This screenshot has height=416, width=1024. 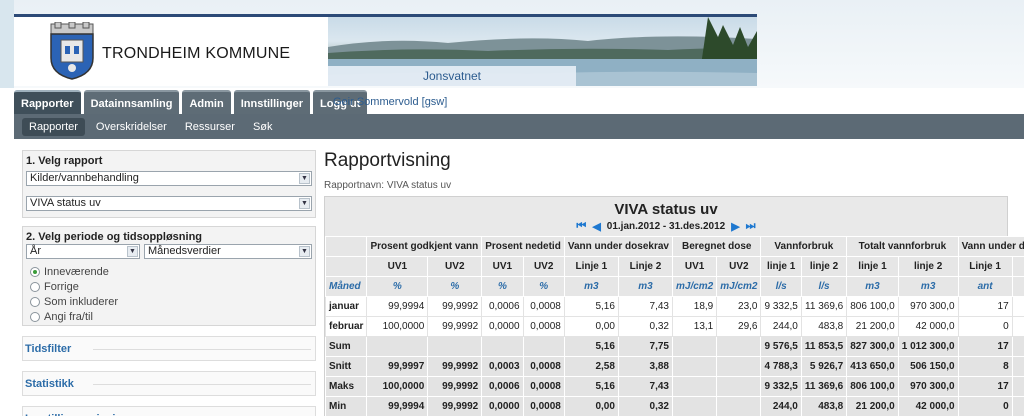 I want to click on radio-icon, so click(x=35, y=287).